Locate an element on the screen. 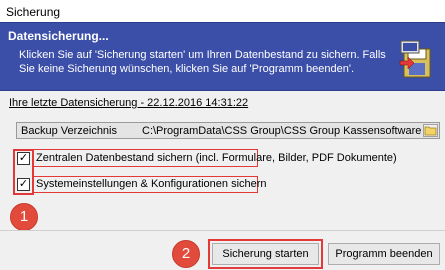 The height and width of the screenshot is (270, 445). backup-directory-label: Backup Verzeichnis is located at coordinates (69, 131).